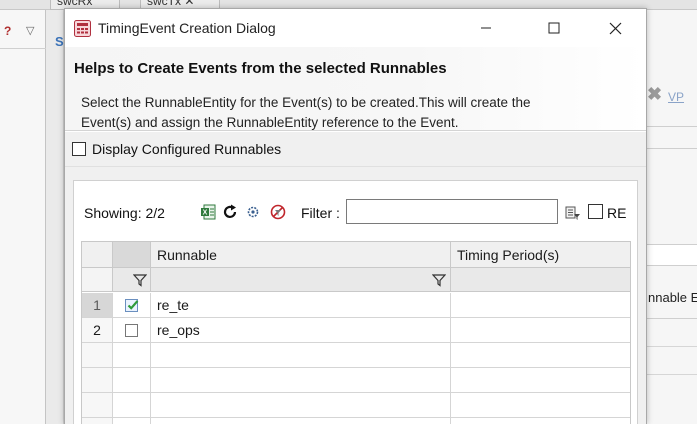 The height and width of the screenshot is (424, 697). What do you see at coordinates (132, 280) in the screenshot?
I see `filter-cell-check` at bounding box center [132, 280].